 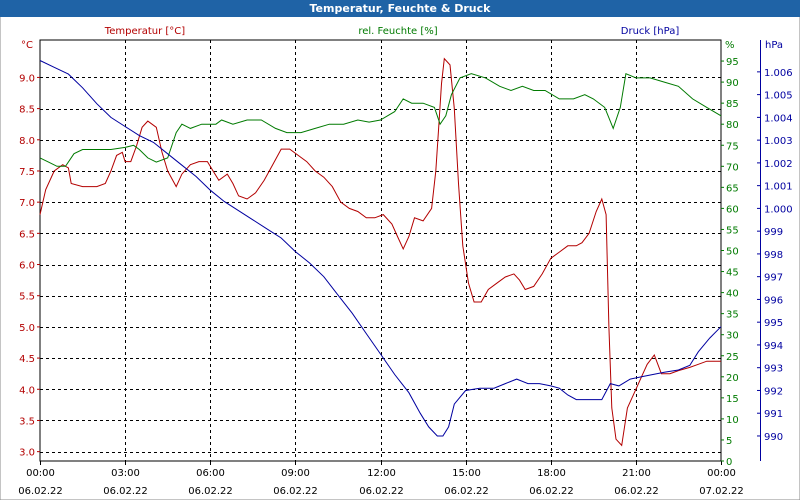 What do you see at coordinates (721, 491) in the screenshot?
I see `x-date-label: 07.02.22` at bounding box center [721, 491].